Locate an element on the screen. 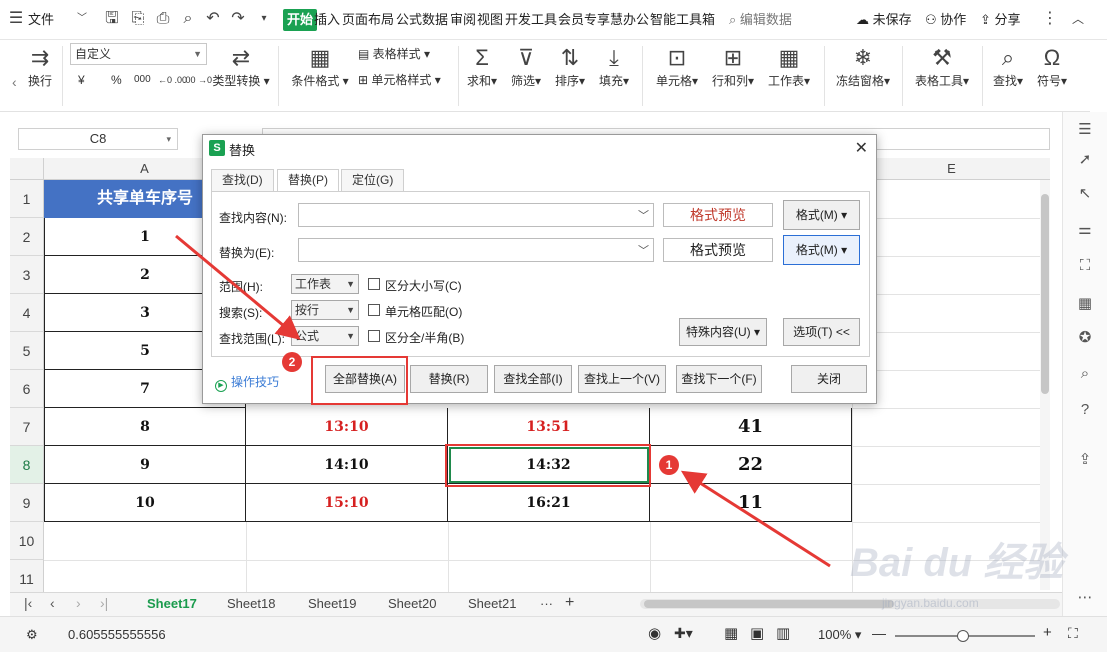 This screenshot has width=1107, height=652. cell-c9: 16:21 is located at coordinates (549, 503).